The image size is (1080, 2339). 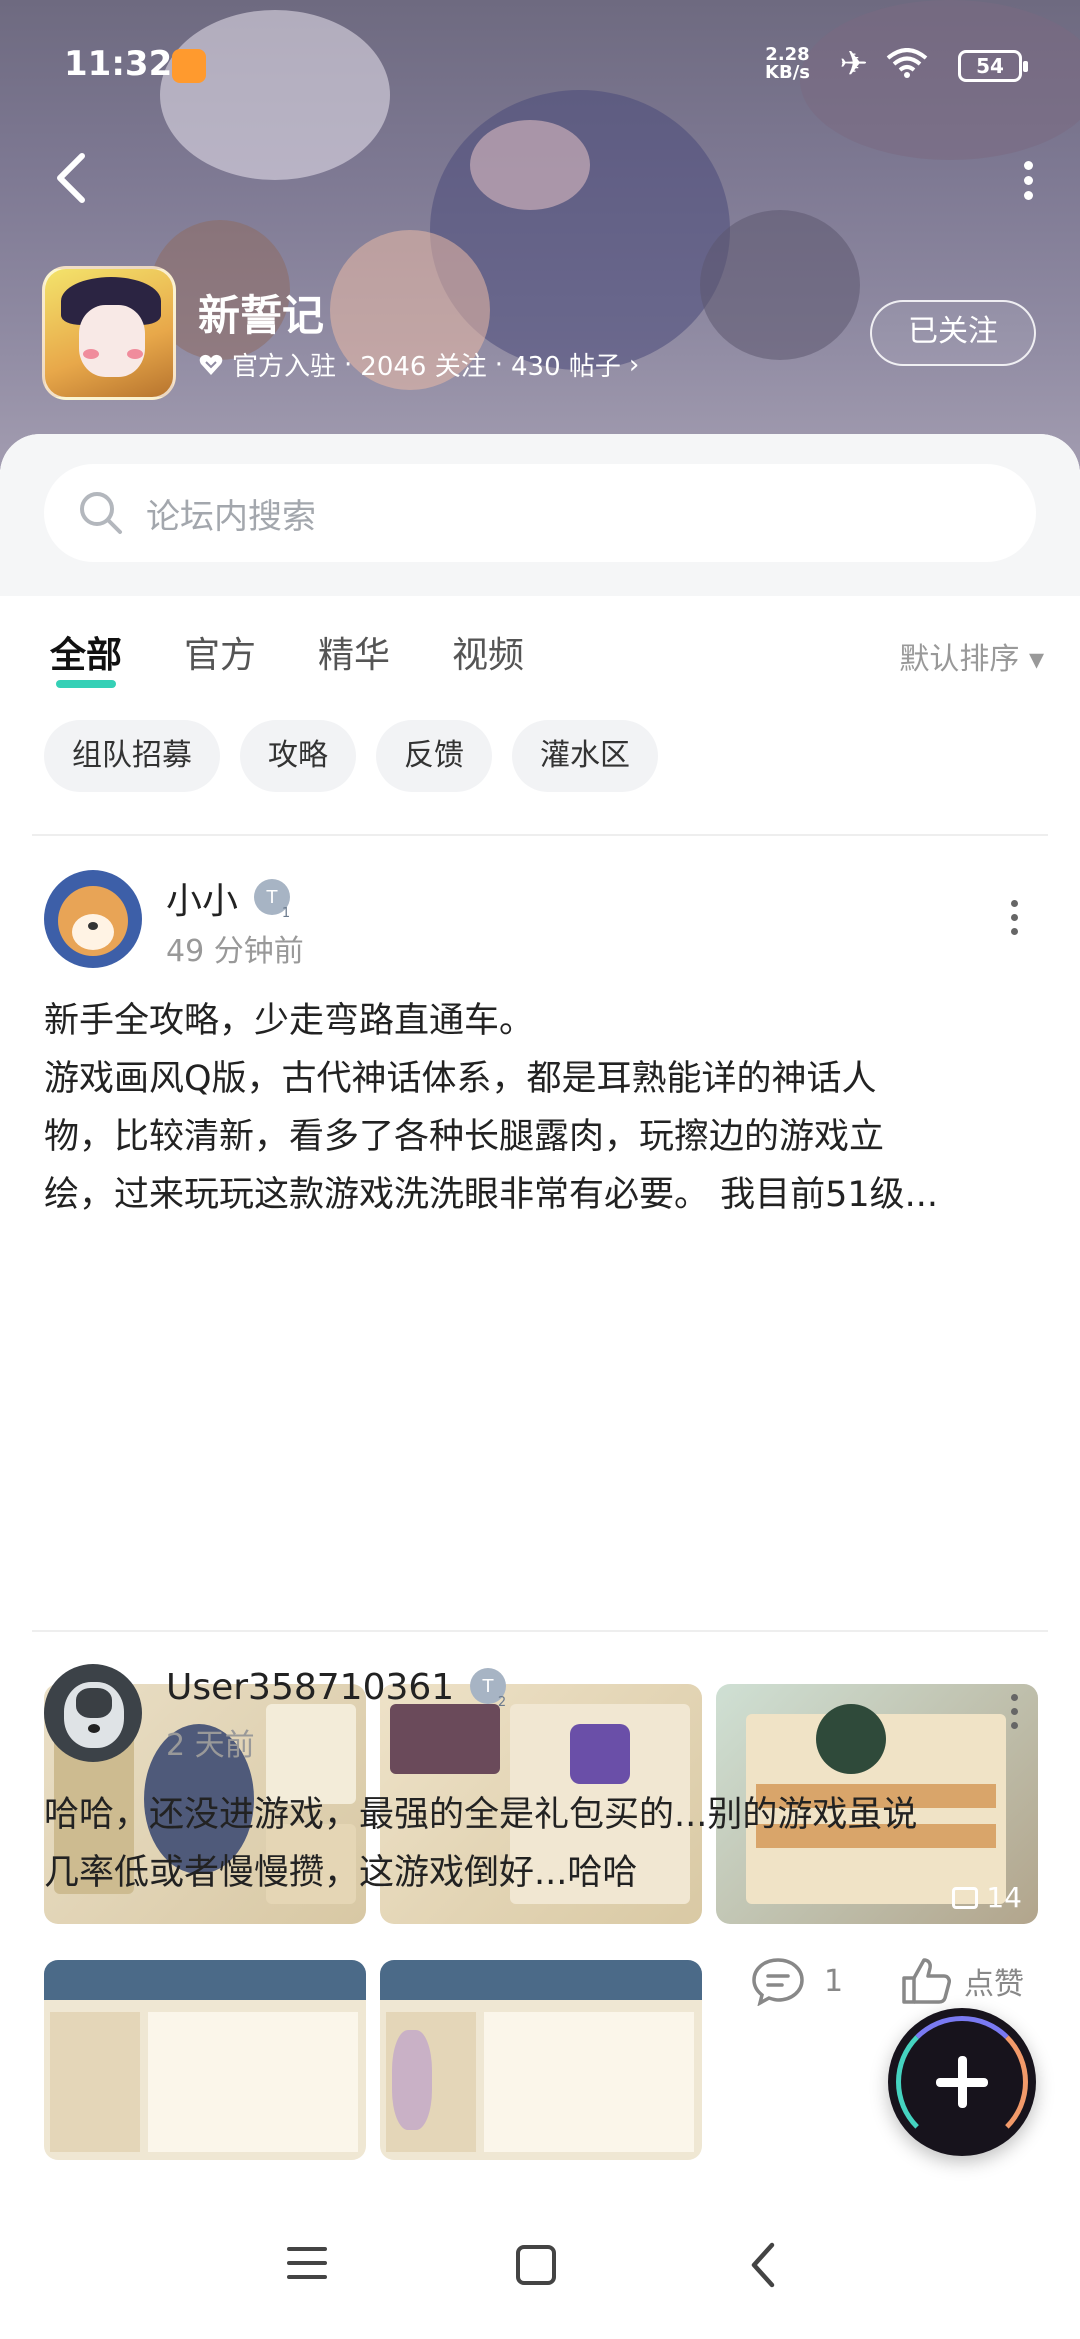 I want to click on tab-all: 全部, so click(x=86, y=660).